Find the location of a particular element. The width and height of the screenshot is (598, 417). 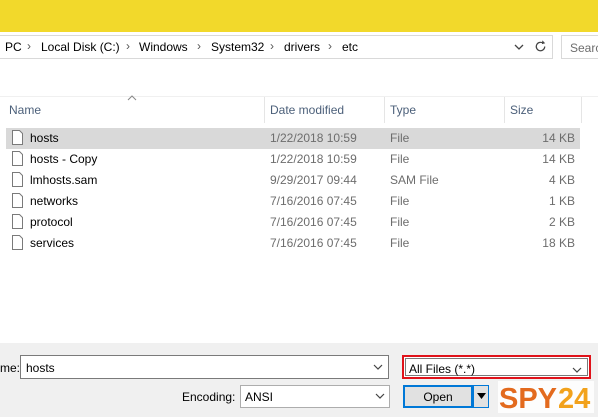

breadcrumb-windows: Windows is located at coordinates (163, 47).